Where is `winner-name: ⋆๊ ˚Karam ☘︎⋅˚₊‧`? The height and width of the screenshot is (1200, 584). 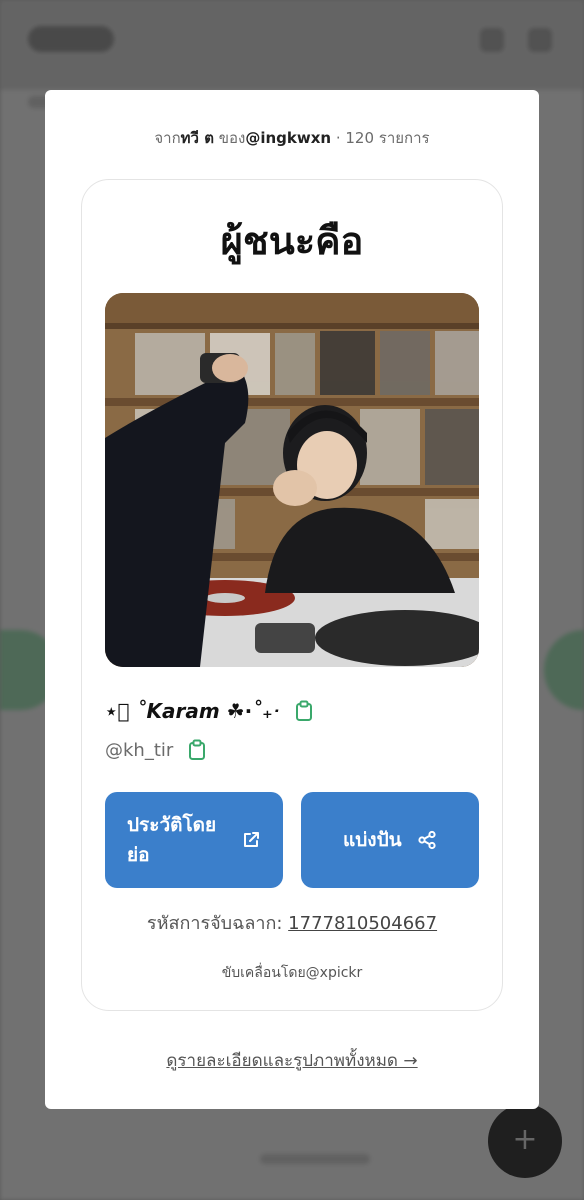
winner-name: ⋆๊ ˚Karam ☘︎⋅˚₊‧ is located at coordinates (192, 711).